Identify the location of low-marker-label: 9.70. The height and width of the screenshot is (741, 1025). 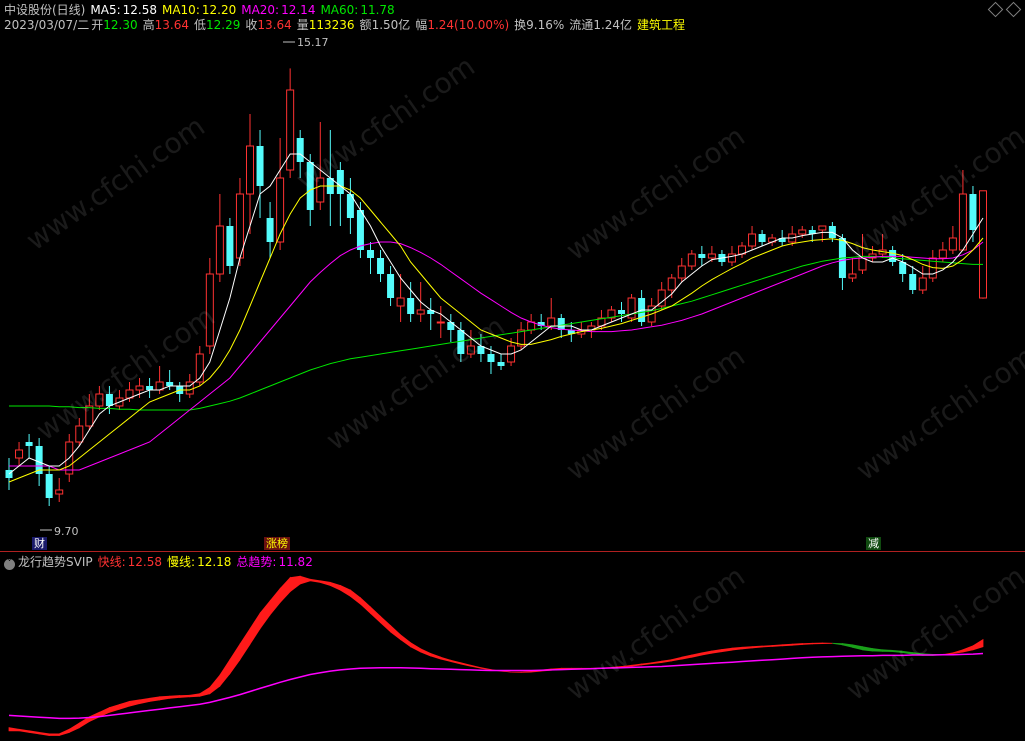
(66, 531).